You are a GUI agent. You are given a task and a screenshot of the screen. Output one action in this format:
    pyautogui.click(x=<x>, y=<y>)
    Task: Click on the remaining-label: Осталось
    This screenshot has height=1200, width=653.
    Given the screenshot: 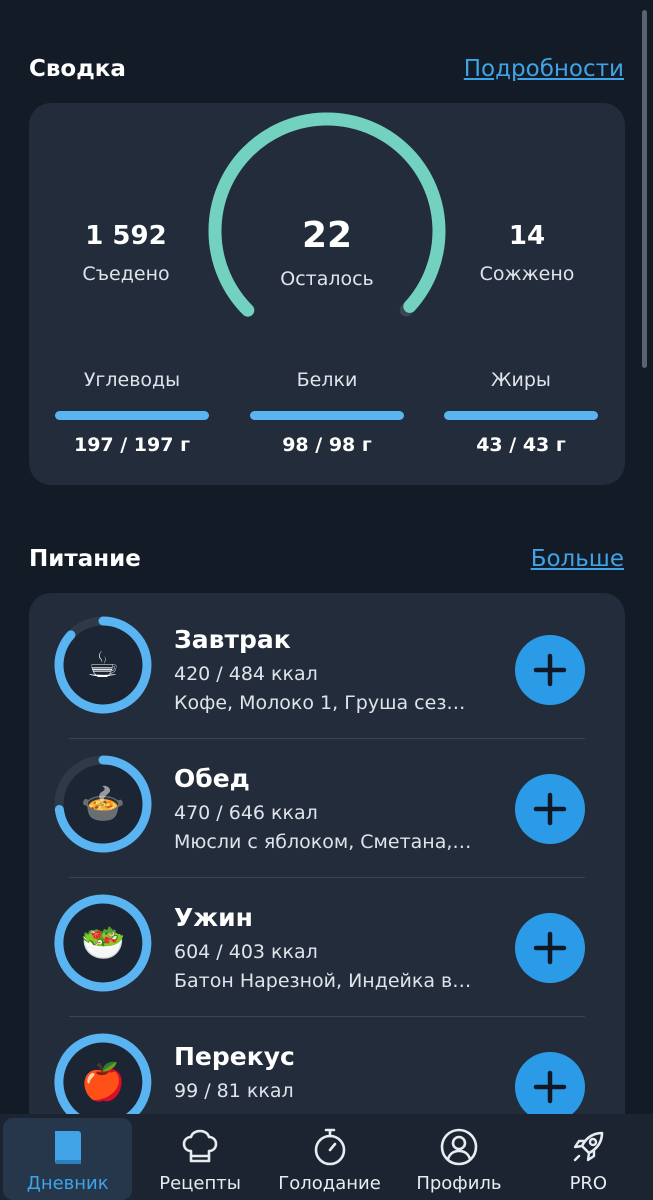 What is the action you would take?
    pyautogui.click(x=327, y=279)
    